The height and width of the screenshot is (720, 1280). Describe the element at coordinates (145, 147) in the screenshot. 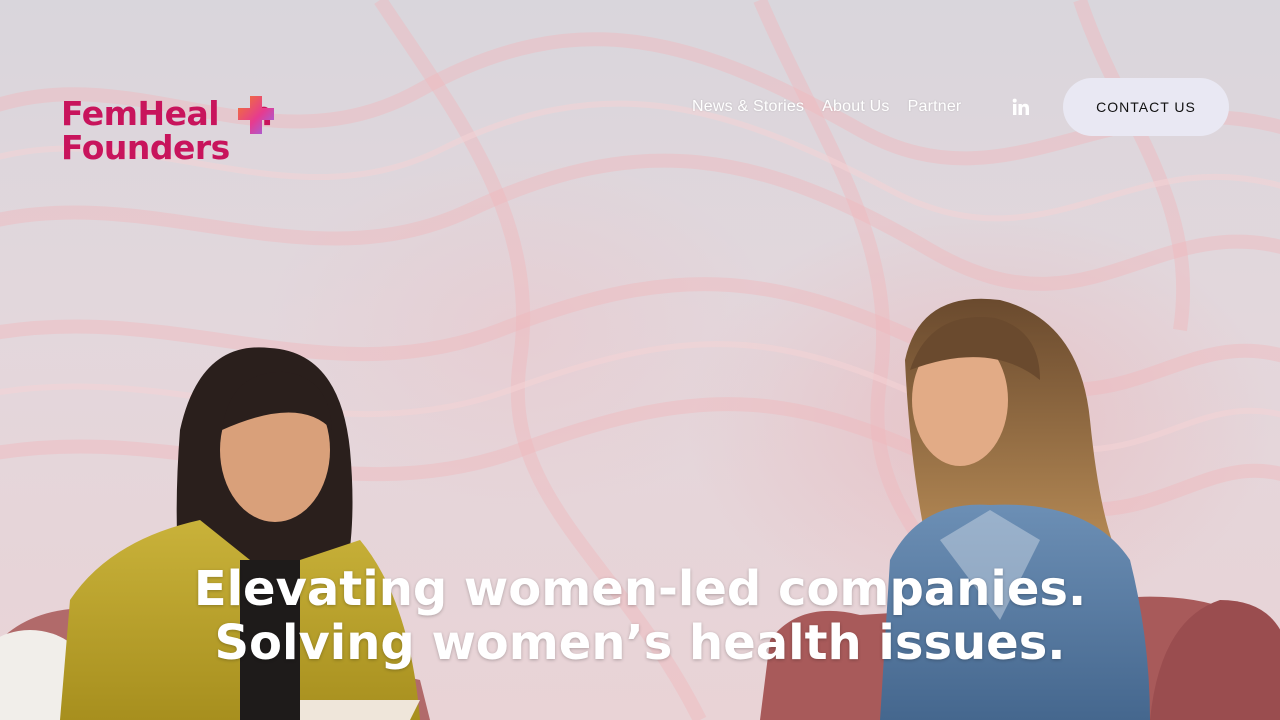

I see `logo-text-line2: Founders` at that location.